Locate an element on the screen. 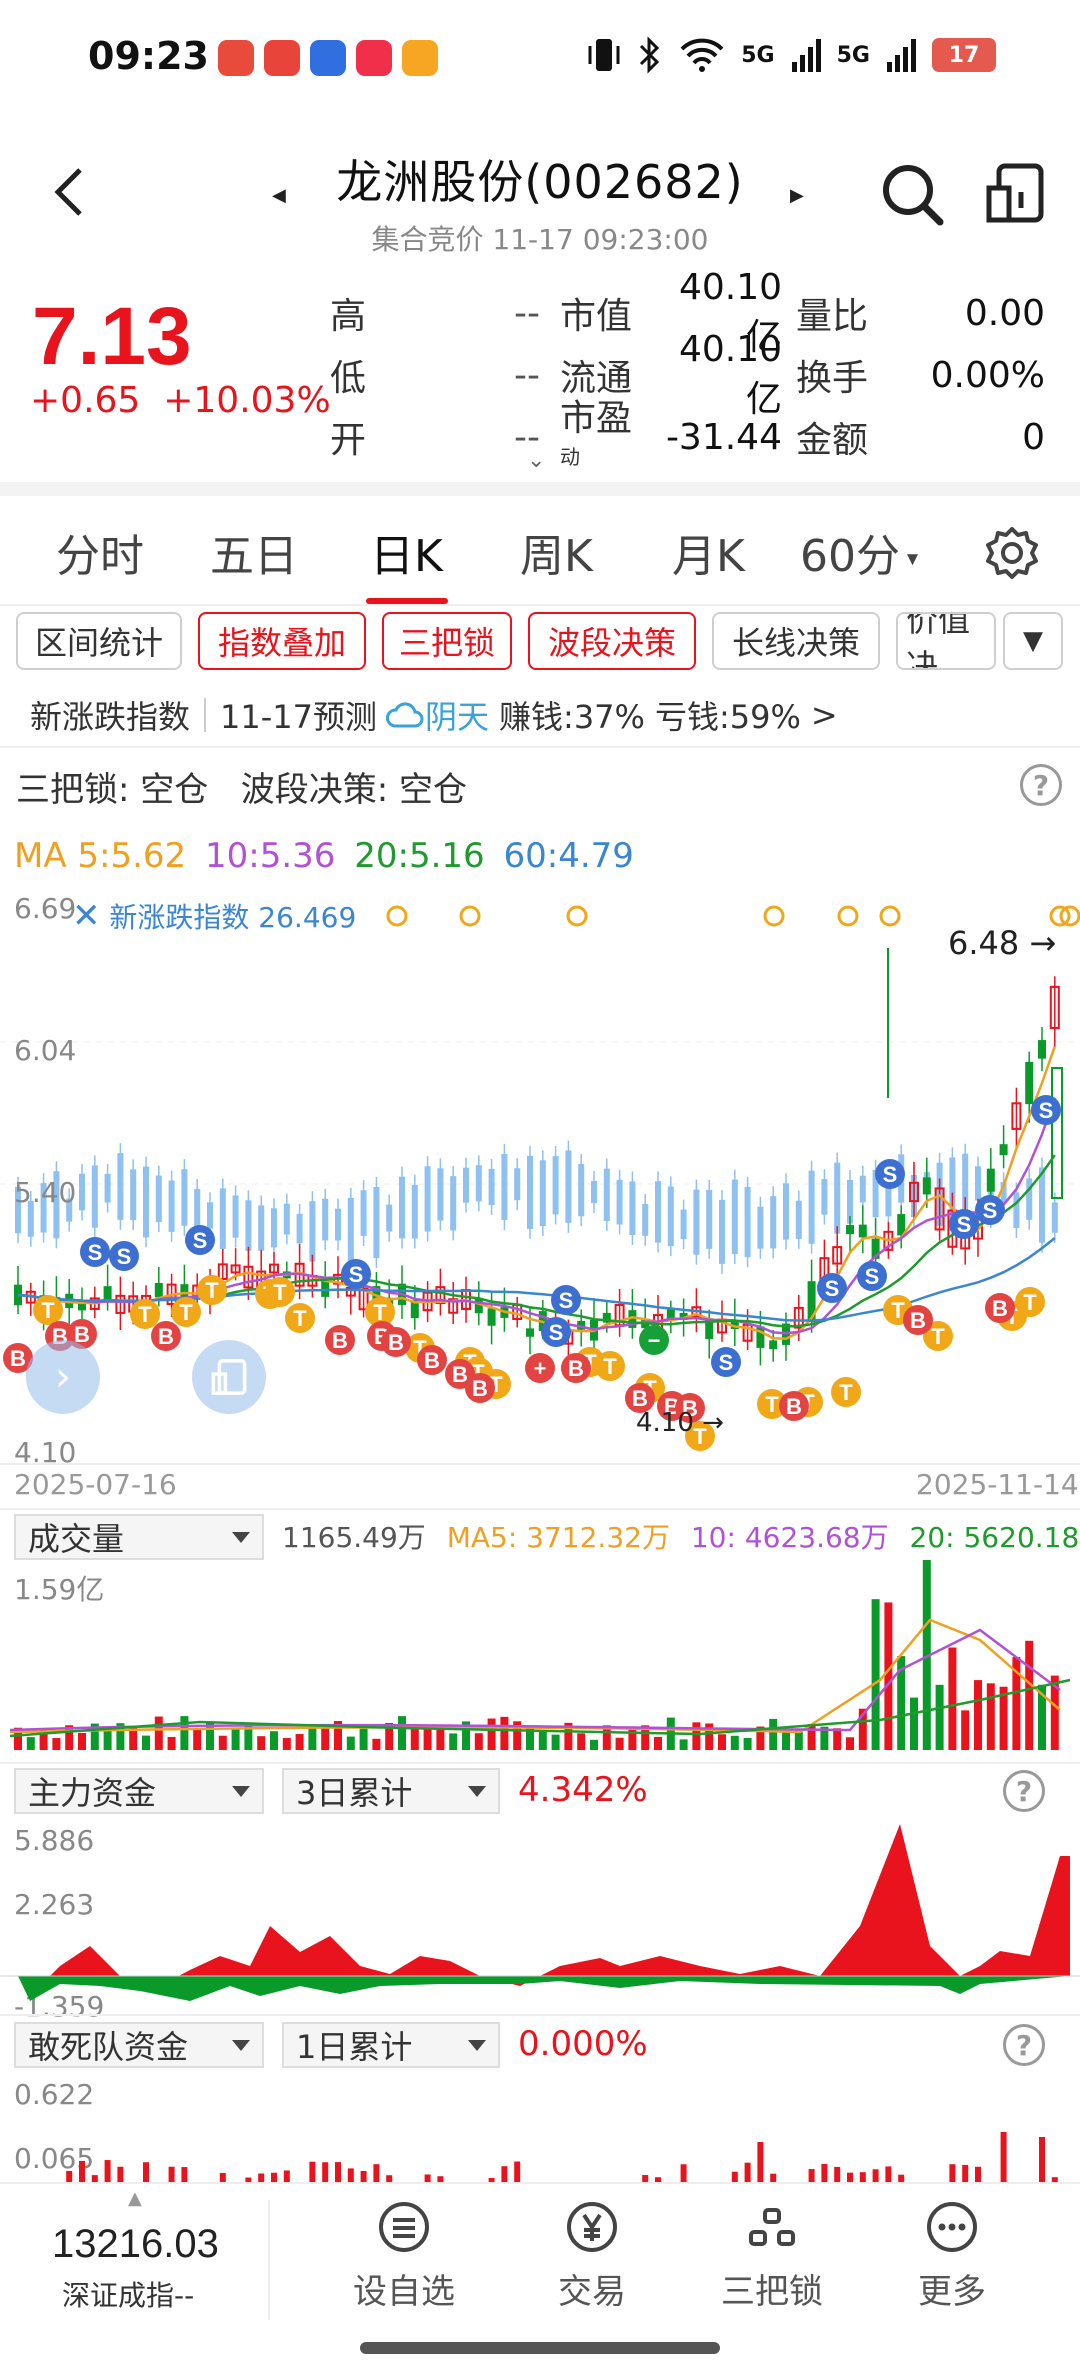 This screenshot has height=2374, width=1080. tab-60min: 60分 ▾ is located at coordinates (859, 552).